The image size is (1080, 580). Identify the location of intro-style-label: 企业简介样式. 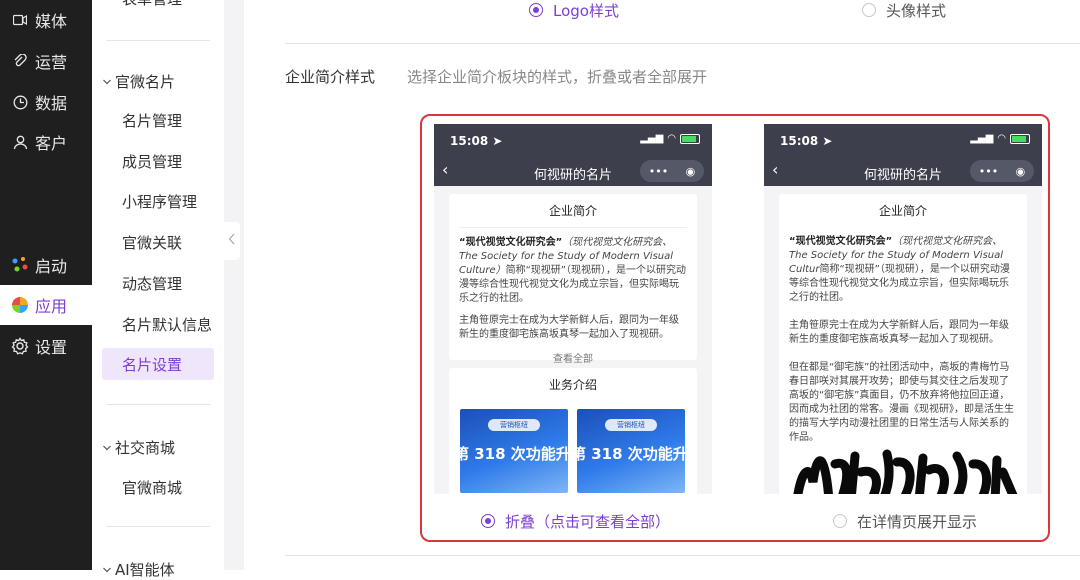
(330, 77).